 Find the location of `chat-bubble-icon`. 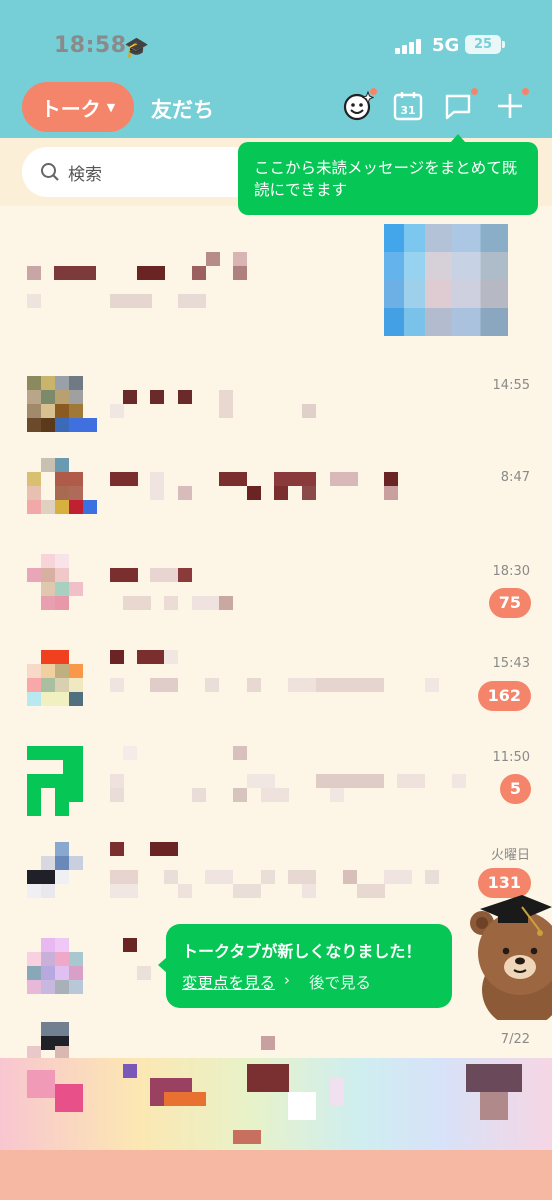

chat-bubble-icon is located at coordinates (458, 106).